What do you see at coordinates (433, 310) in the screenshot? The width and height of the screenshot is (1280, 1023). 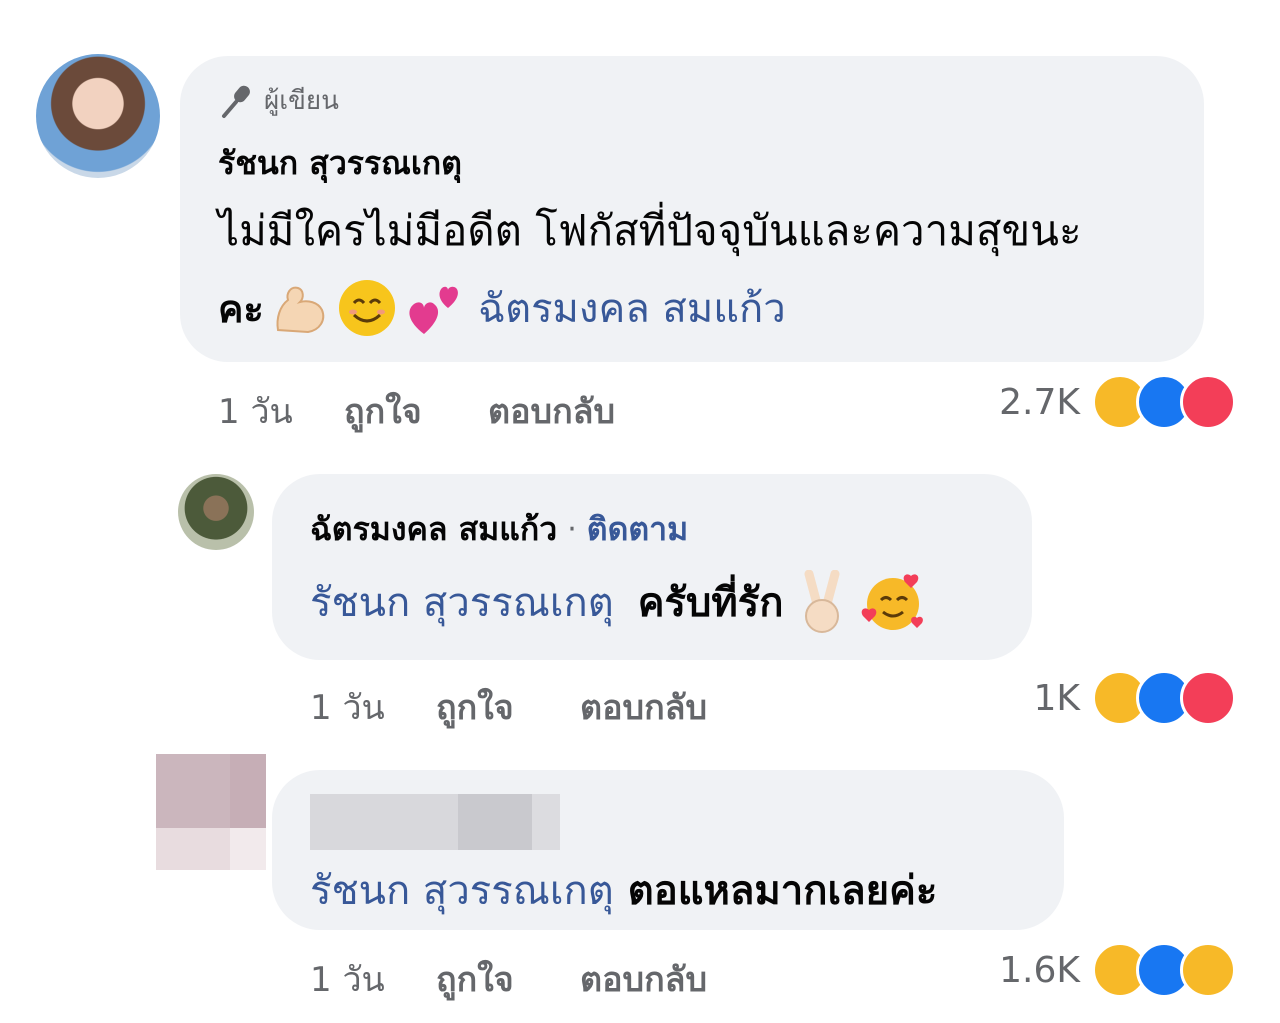 I see `two-hearts-emoji` at bounding box center [433, 310].